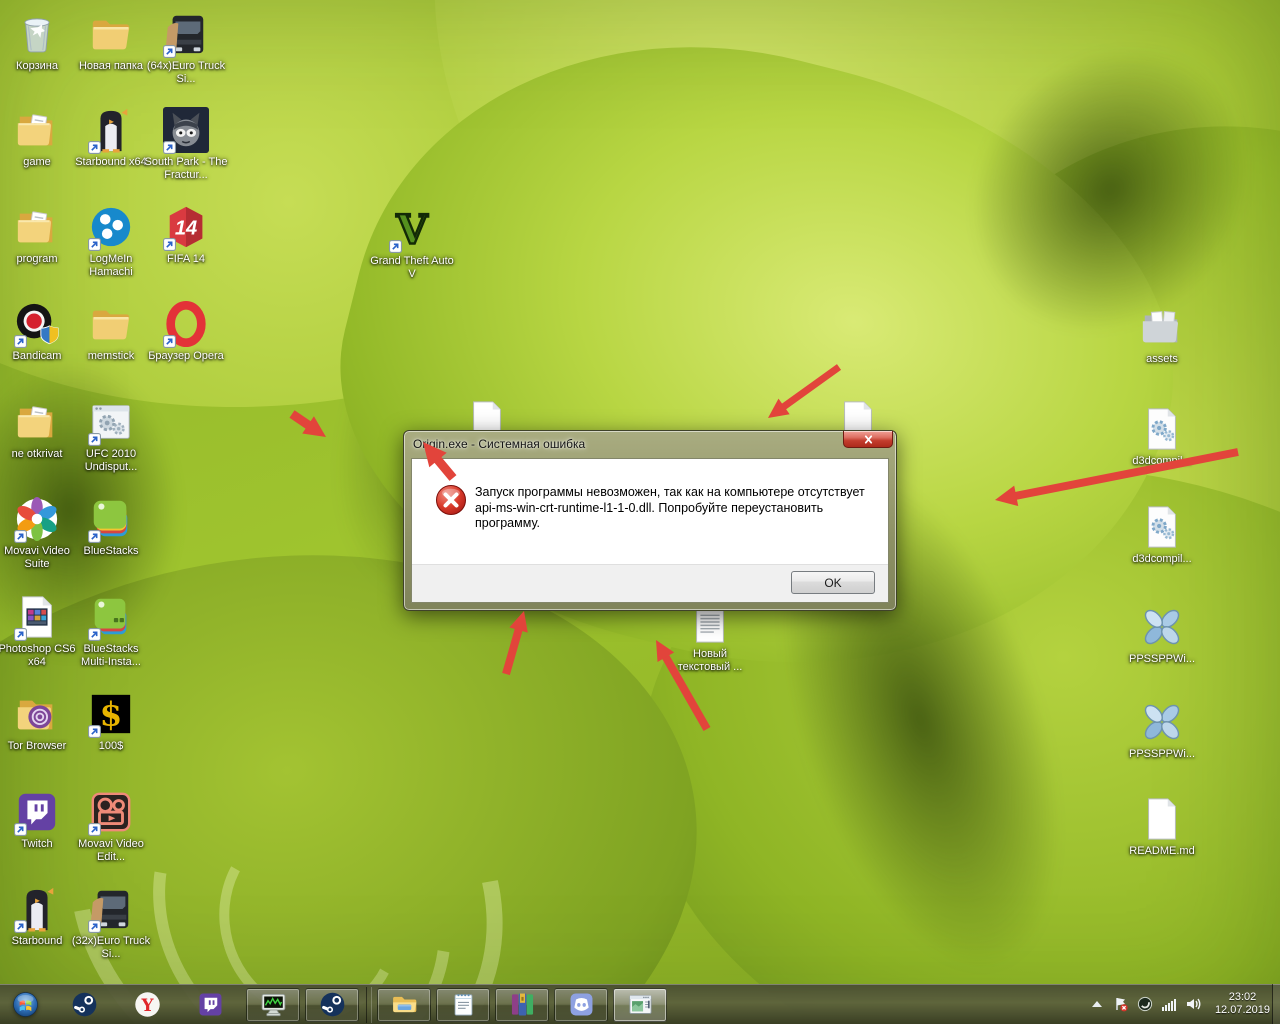  I want to click on desktop-icon-fifa-14: 14 FIFA 14, so click(186, 234).